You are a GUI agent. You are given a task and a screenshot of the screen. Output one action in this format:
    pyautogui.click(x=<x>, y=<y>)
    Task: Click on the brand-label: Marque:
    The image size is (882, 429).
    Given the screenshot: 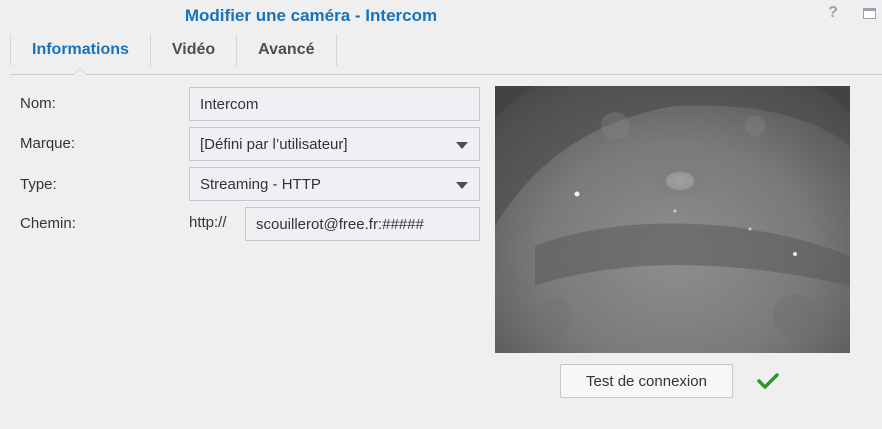 What is the action you would take?
    pyautogui.click(x=48, y=143)
    